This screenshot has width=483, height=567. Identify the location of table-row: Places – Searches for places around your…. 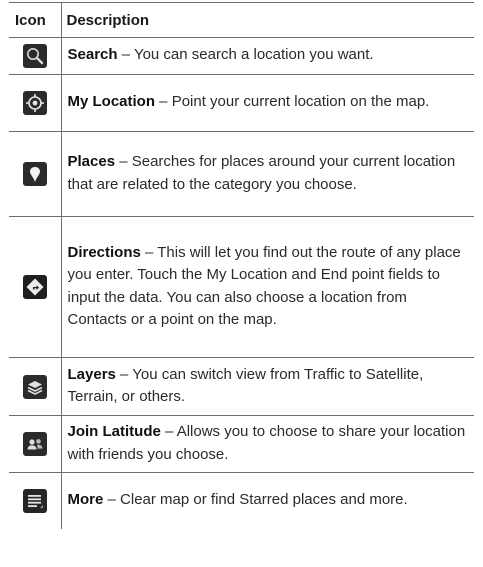
(241, 174).